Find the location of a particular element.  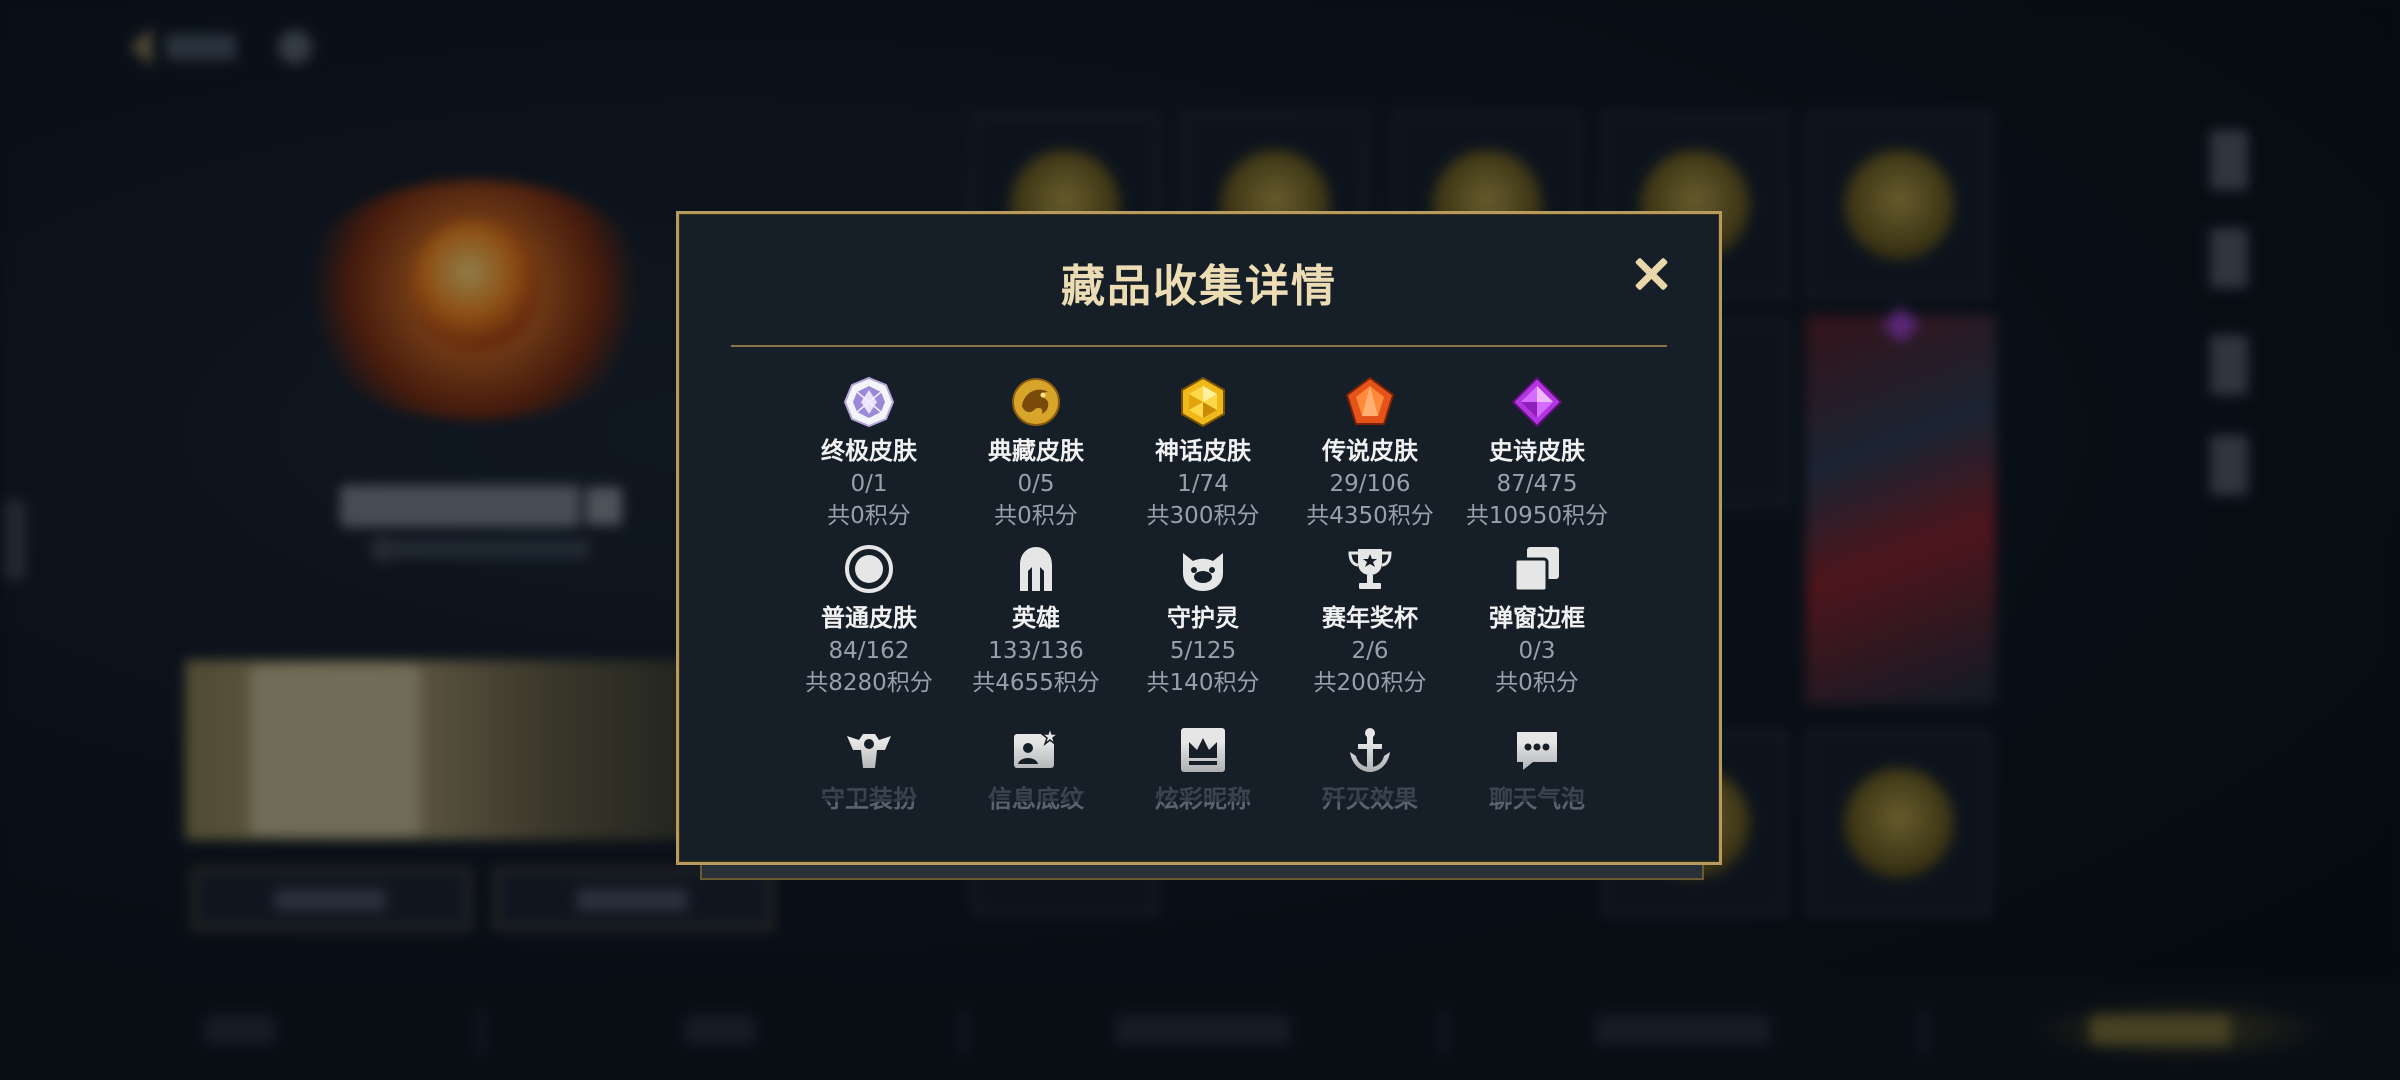

mythic-skin-icon is located at coordinates (1203, 402).